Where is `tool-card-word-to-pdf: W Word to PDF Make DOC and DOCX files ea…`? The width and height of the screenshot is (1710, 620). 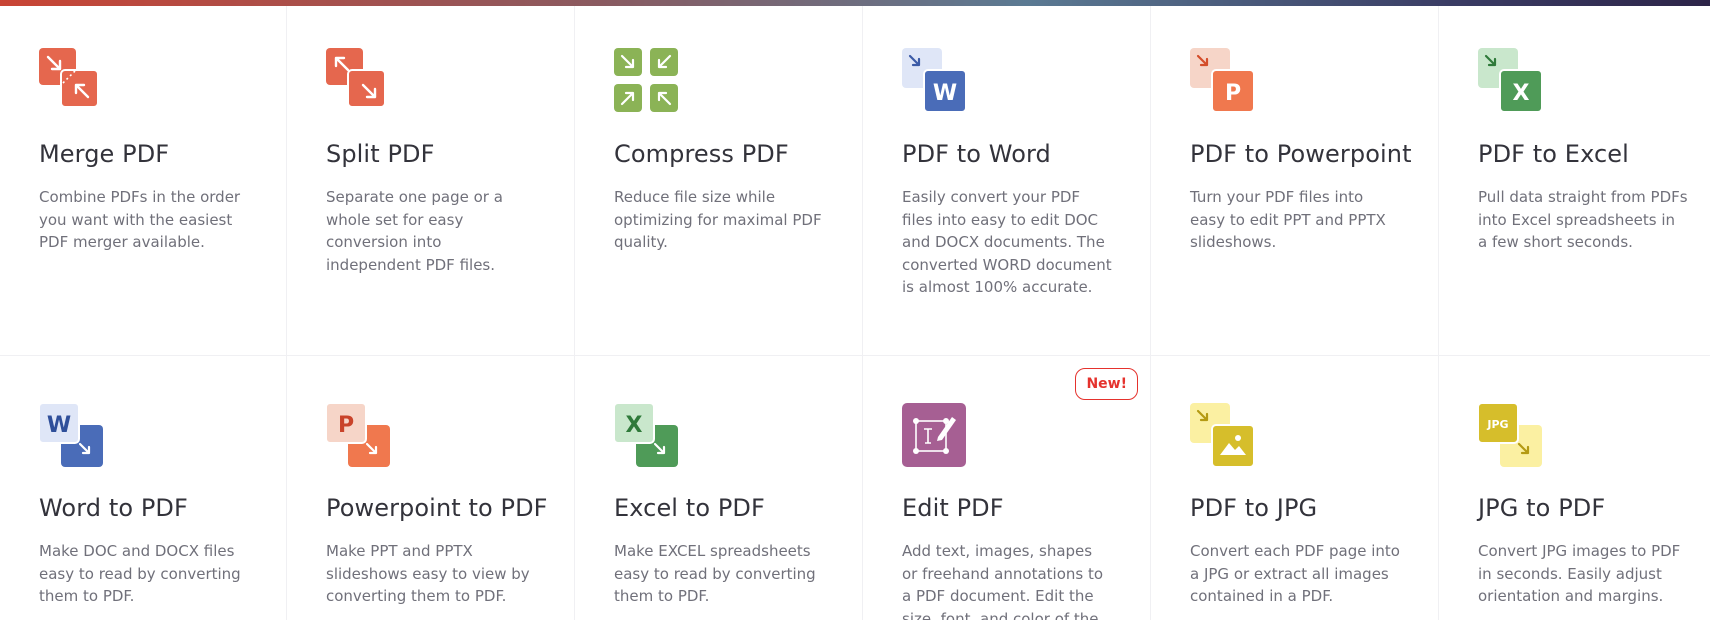 tool-card-word-to-pdf: W Word to PDF Make DOC and DOCX files ea… is located at coordinates (143, 488).